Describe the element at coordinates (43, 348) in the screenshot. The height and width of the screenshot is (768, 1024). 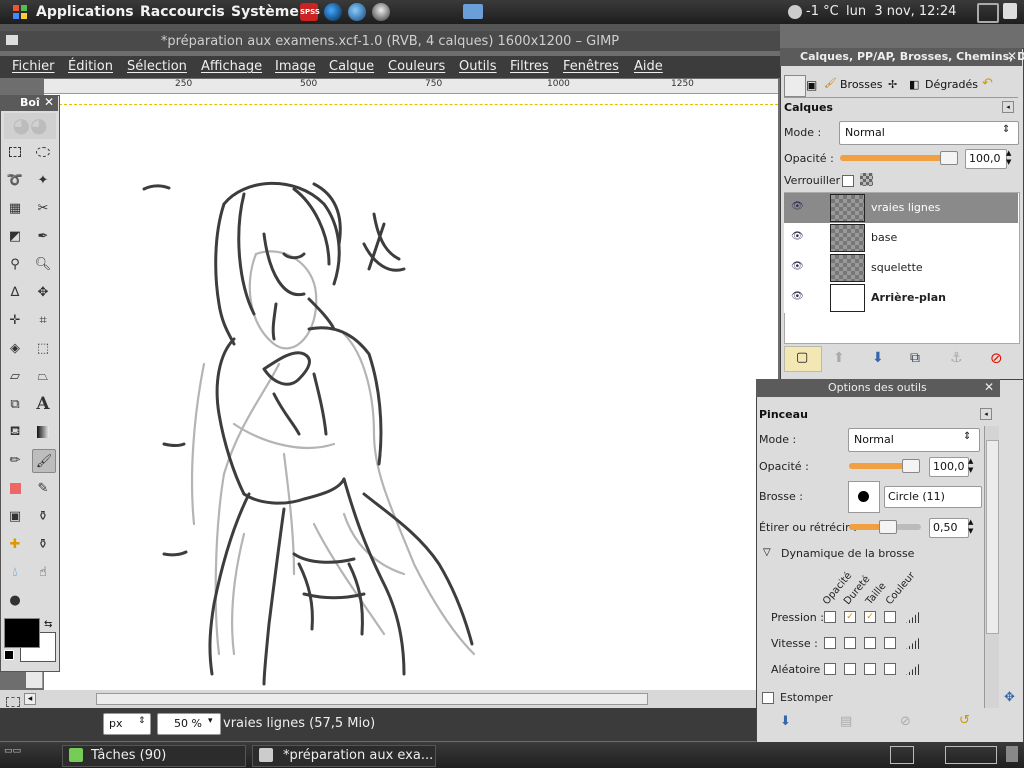
I see `scale-icon: ⬚` at that location.